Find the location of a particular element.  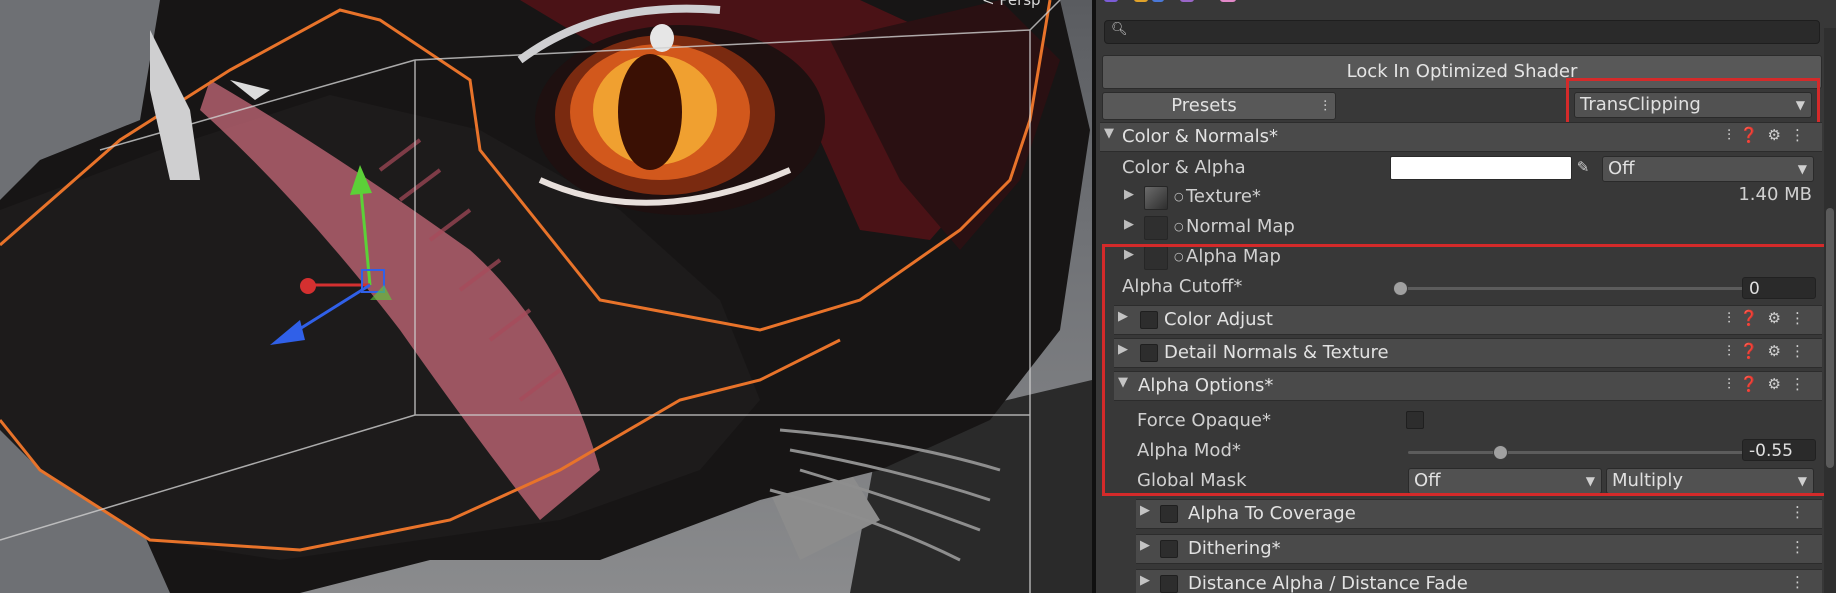

heart-icon is located at coordinates (1228, 1).